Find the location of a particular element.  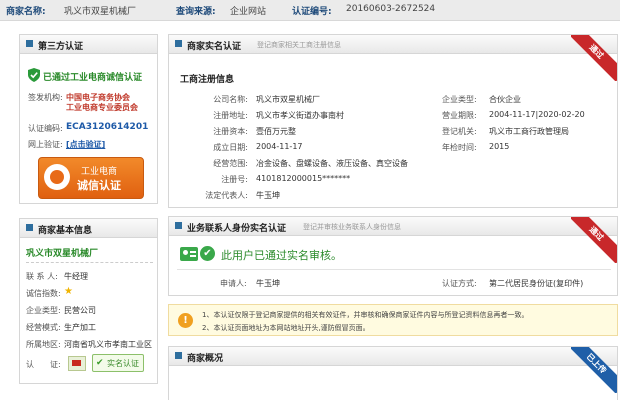

applicant-value: 牛玉坤 is located at coordinates (268, 283).